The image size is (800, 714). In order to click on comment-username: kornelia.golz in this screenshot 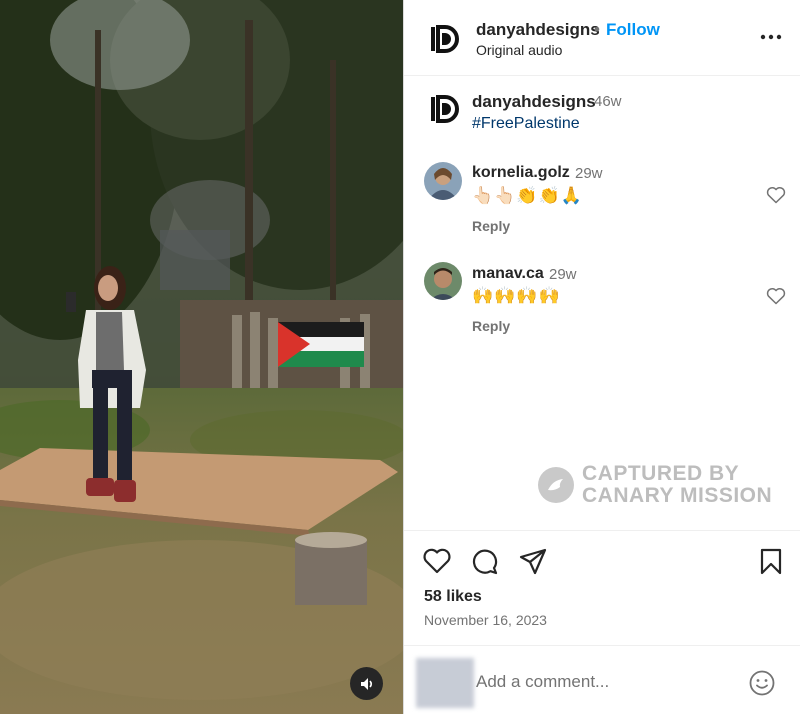, I will do `click(521, 173)`.